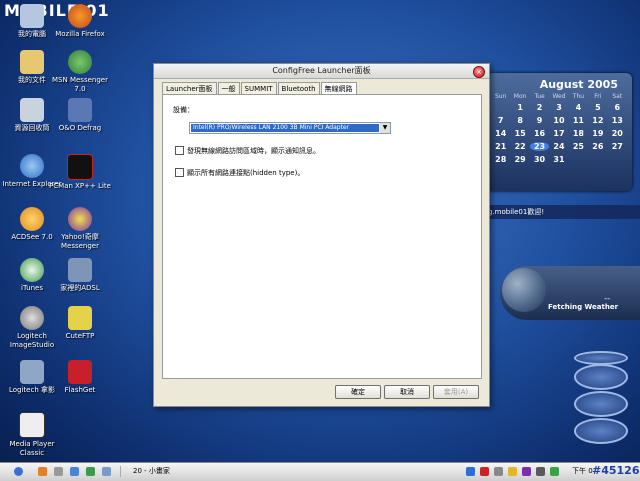 This screenshot has width=640, height=481. What do you see at coordinates (617, 107) in the screenshot?
I see `calendar-date: 6` at bounding box center [617, 107].